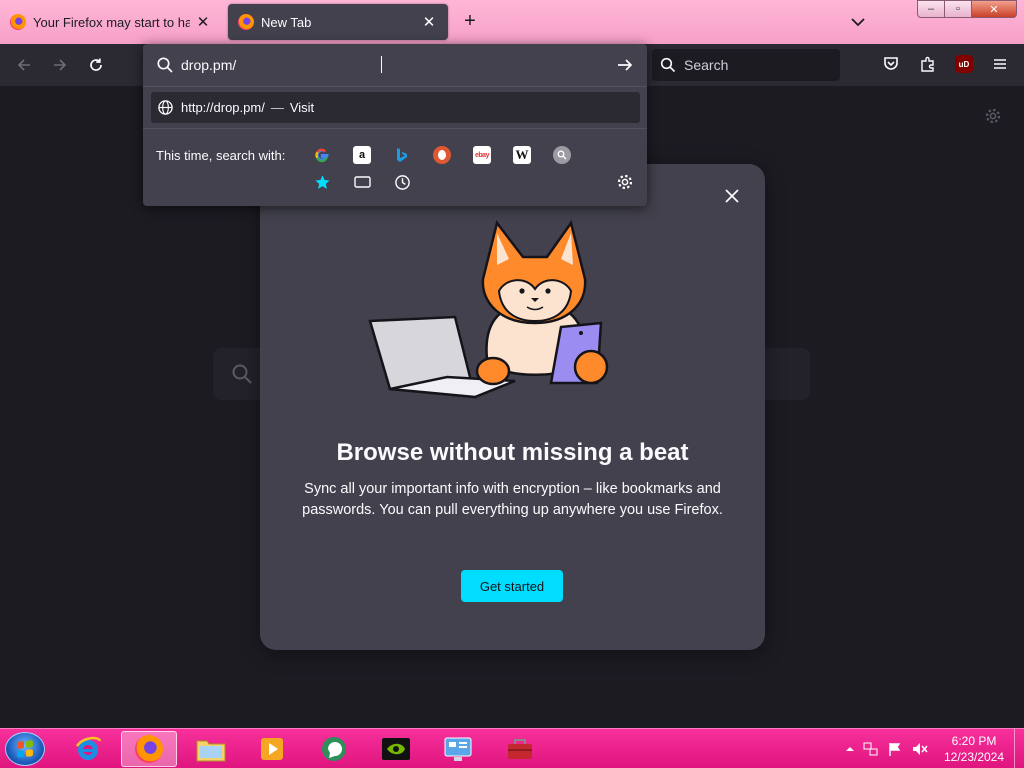 This screenshot has width=1024, height=768. Describe the element at coordinates (223, 107) in the screenshot. I see `suggestion-url: http://drop.pm/` at that location.